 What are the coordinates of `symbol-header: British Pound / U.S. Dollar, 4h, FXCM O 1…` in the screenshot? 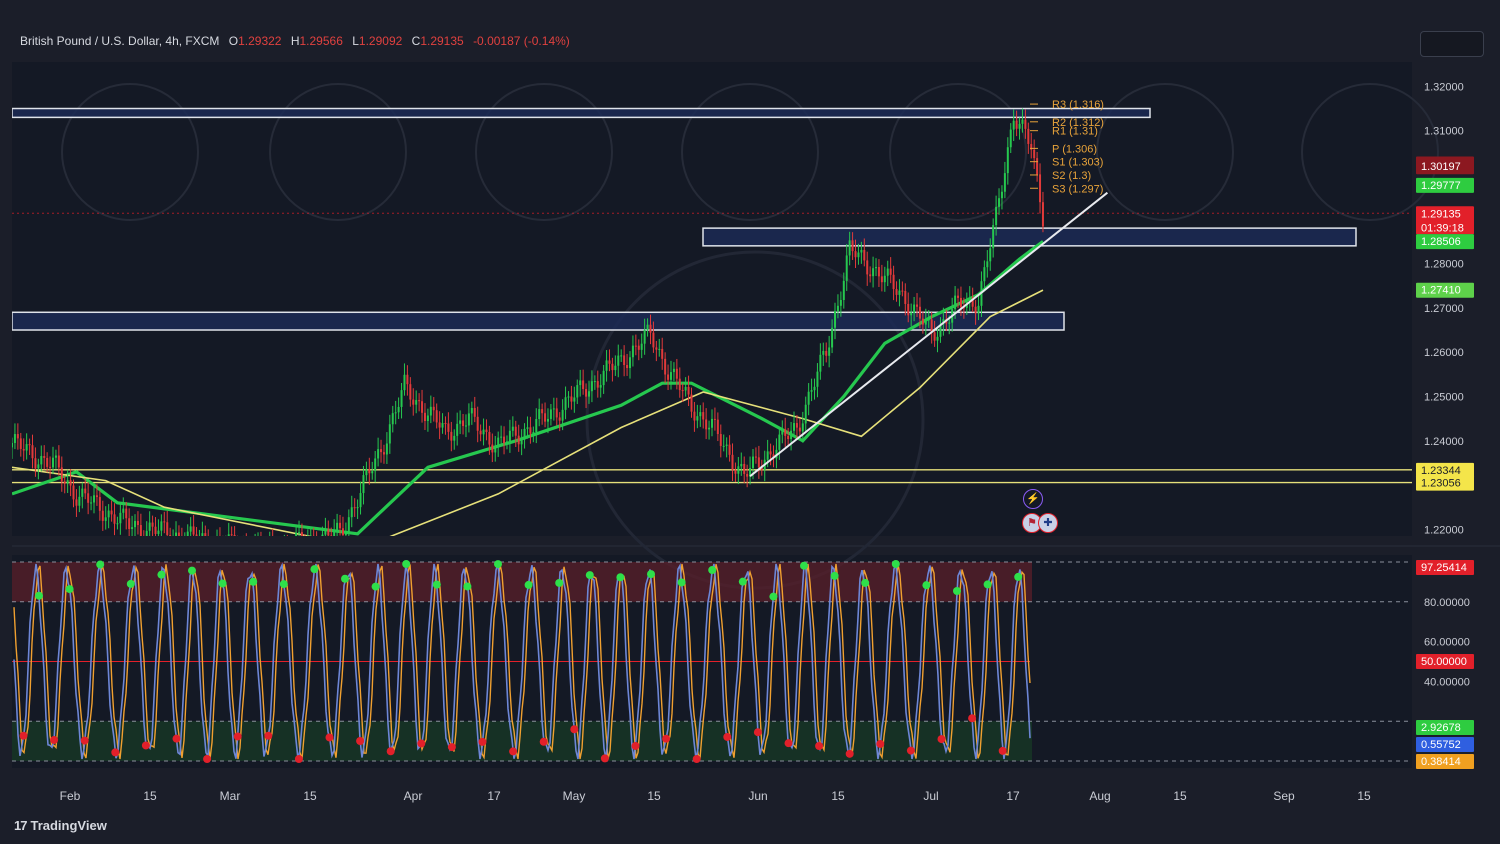 It's located at (295, 41).